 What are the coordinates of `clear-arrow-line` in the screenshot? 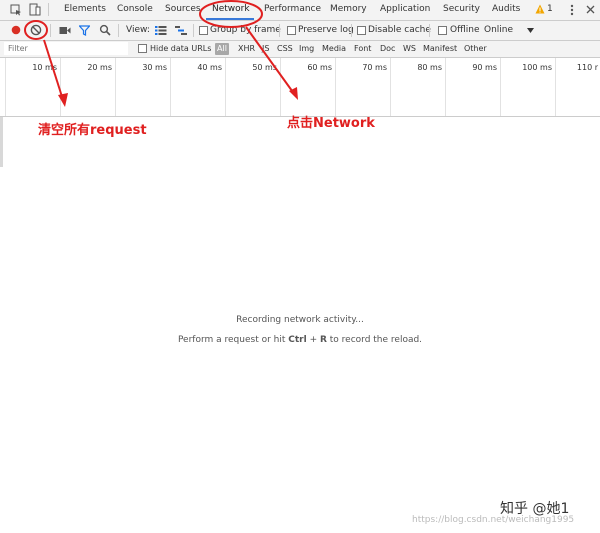 It's located at (54, 71).